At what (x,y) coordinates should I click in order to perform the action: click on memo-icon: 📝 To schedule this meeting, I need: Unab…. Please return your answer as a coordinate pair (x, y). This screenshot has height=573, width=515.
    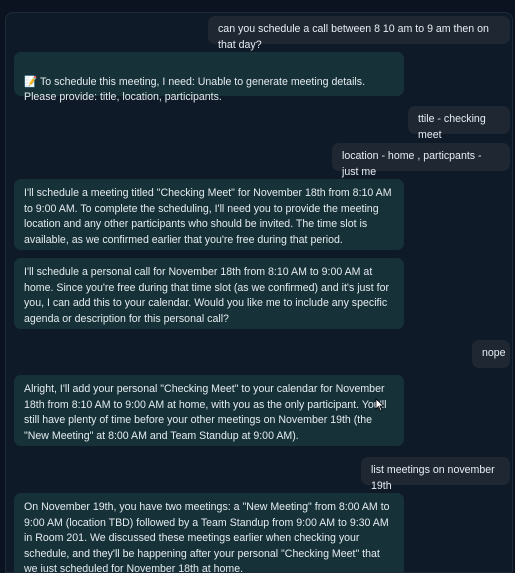
    Looking at the image, I should click on (195, 89).